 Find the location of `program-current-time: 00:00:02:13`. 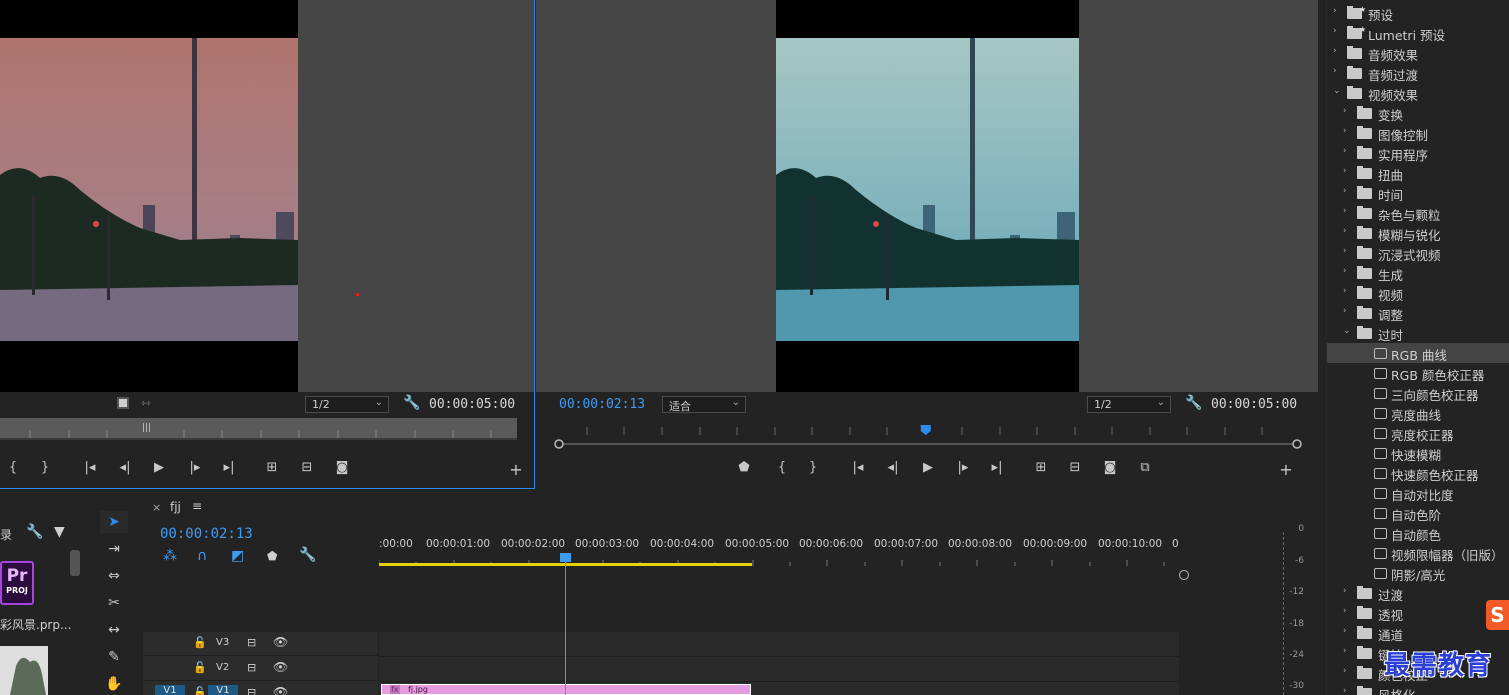

program-current-time: 00:00:02:13 is located at coordinates (602, 404).